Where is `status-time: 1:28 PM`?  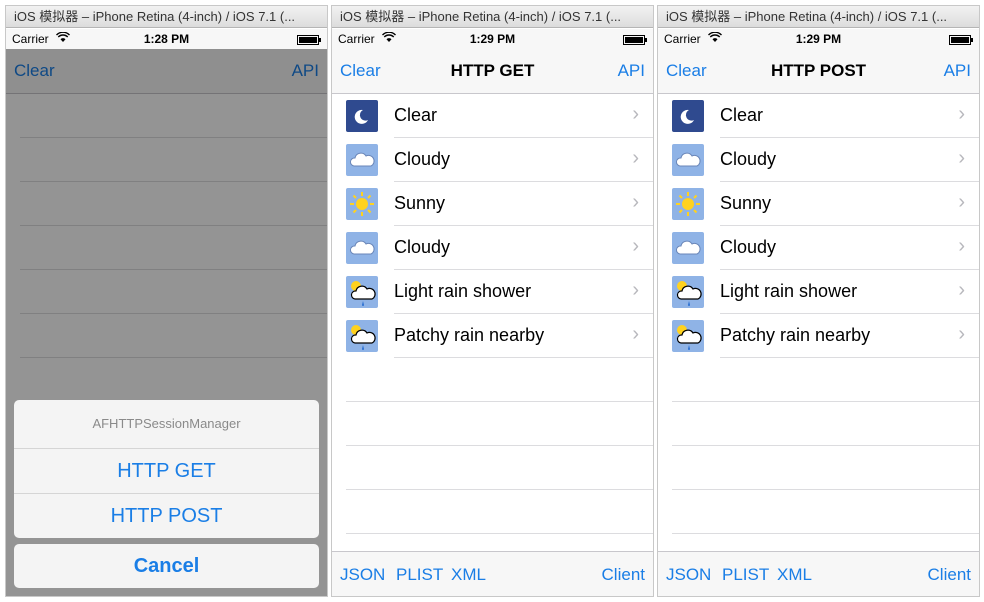 status-time: 1:28 PM is located at coordinates (166, 39).